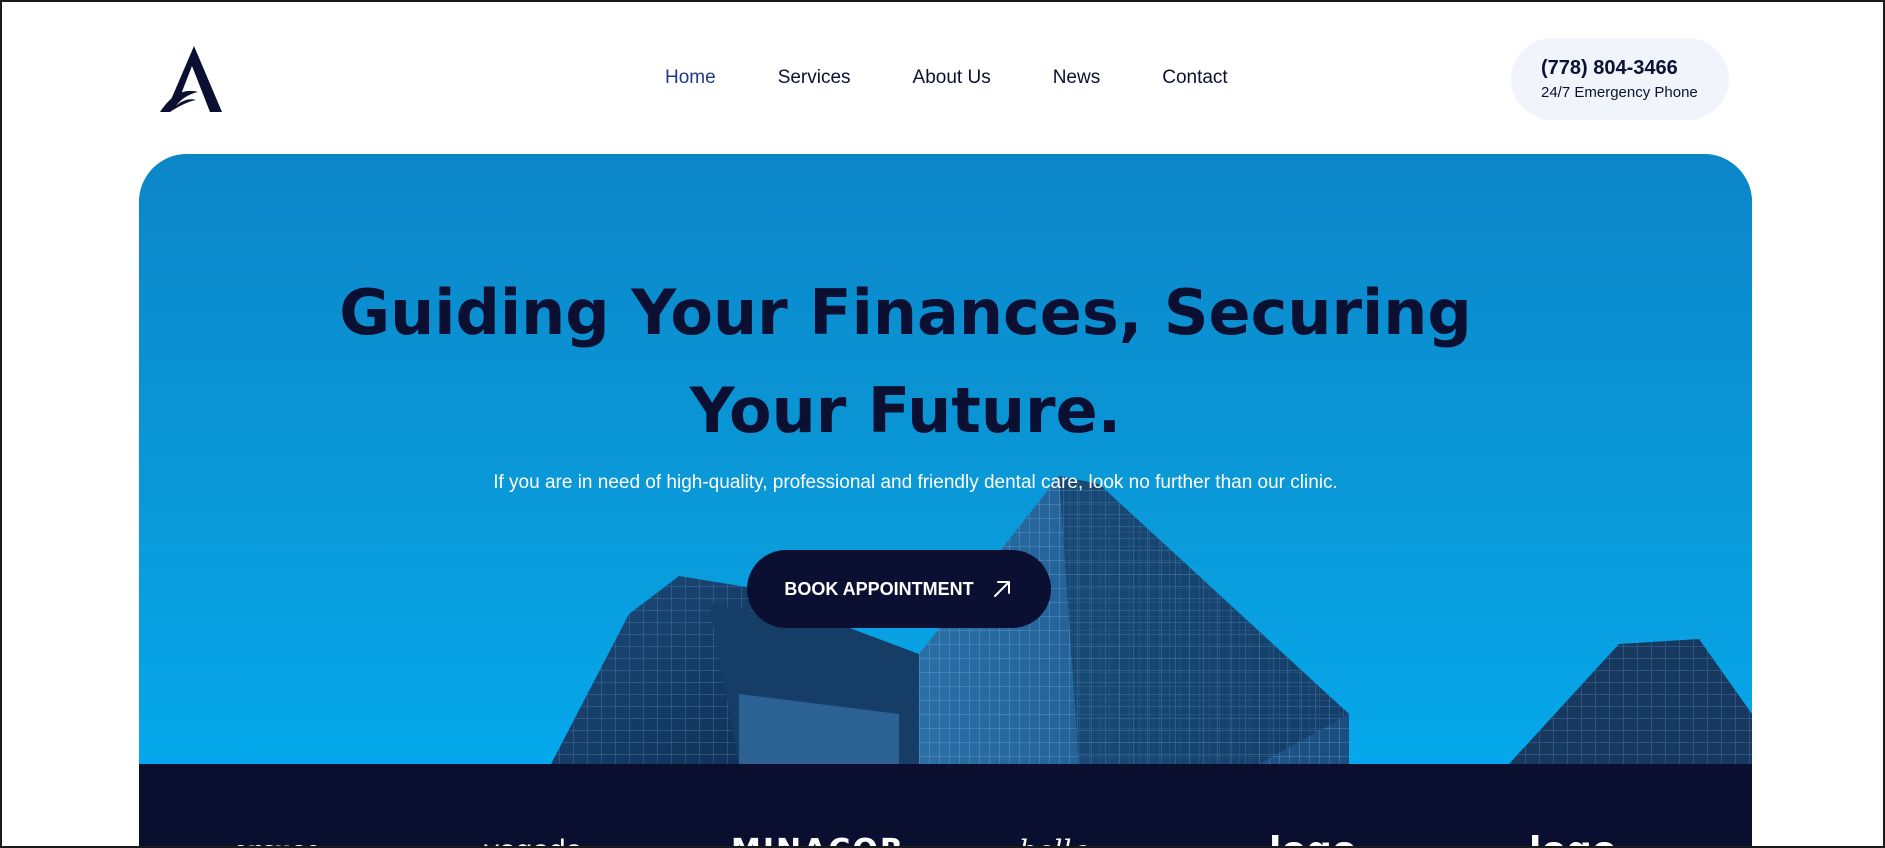 The image size is (1885, 848). Describe the element at coordinates (879, 588) in the screenshot. I see `book-appointment-label: BOOK APPOINTMENT` at that location.